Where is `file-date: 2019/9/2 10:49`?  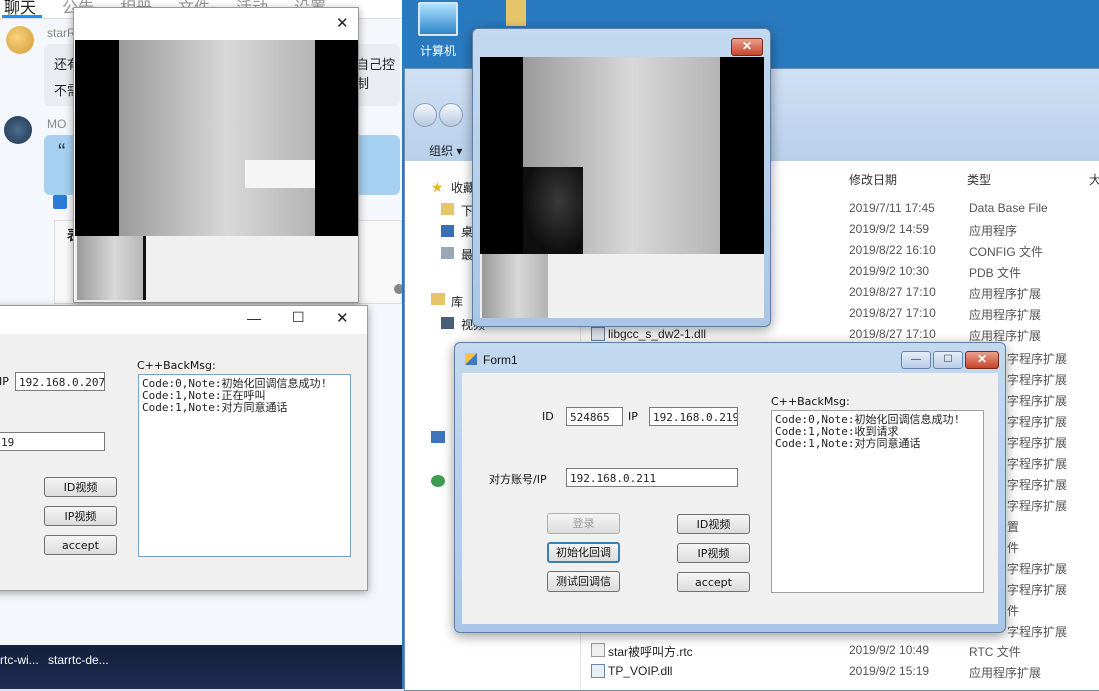
file-date: 2019/9/2 10:49 is located at coordinates (889, 650).